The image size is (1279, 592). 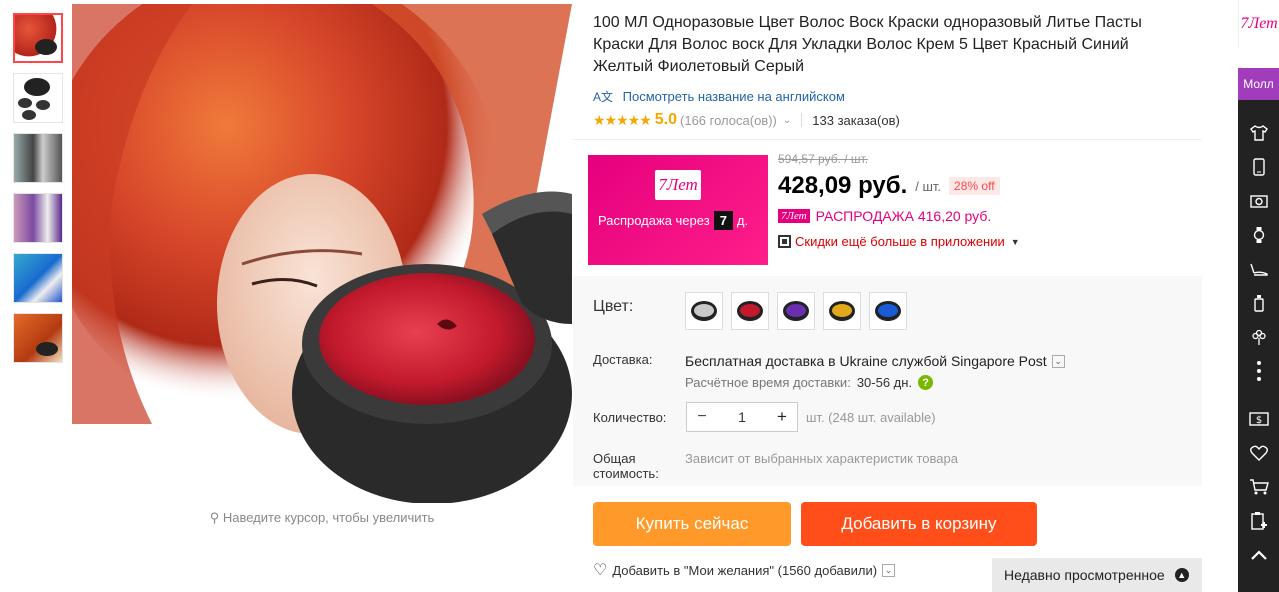 I want to click on high-heel-icon, so click(x=1258, y=269).